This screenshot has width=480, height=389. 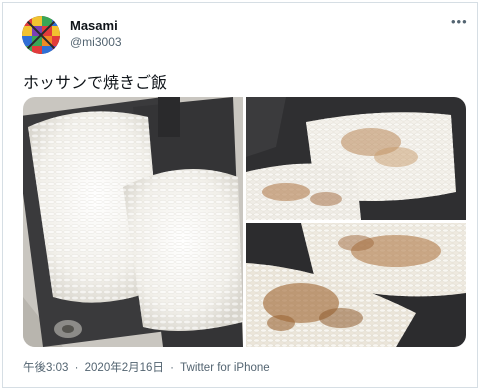 I want to click on display-name: Masami, so click(x=94, y=25).